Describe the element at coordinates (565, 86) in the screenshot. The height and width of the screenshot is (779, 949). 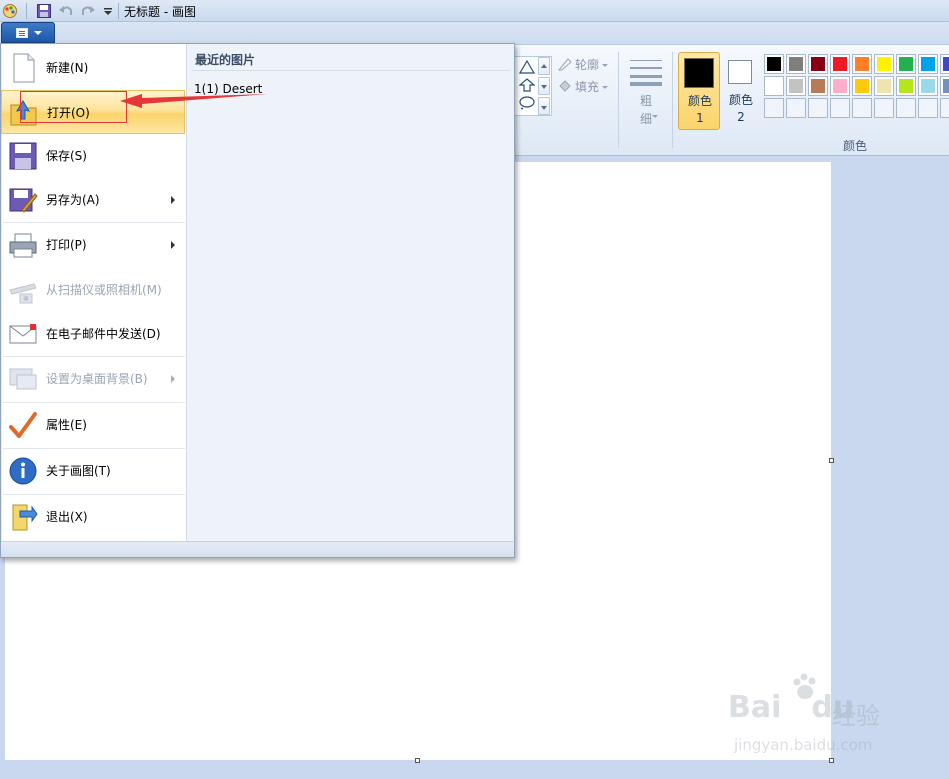
I see `fill-bucket-icon` at that location.